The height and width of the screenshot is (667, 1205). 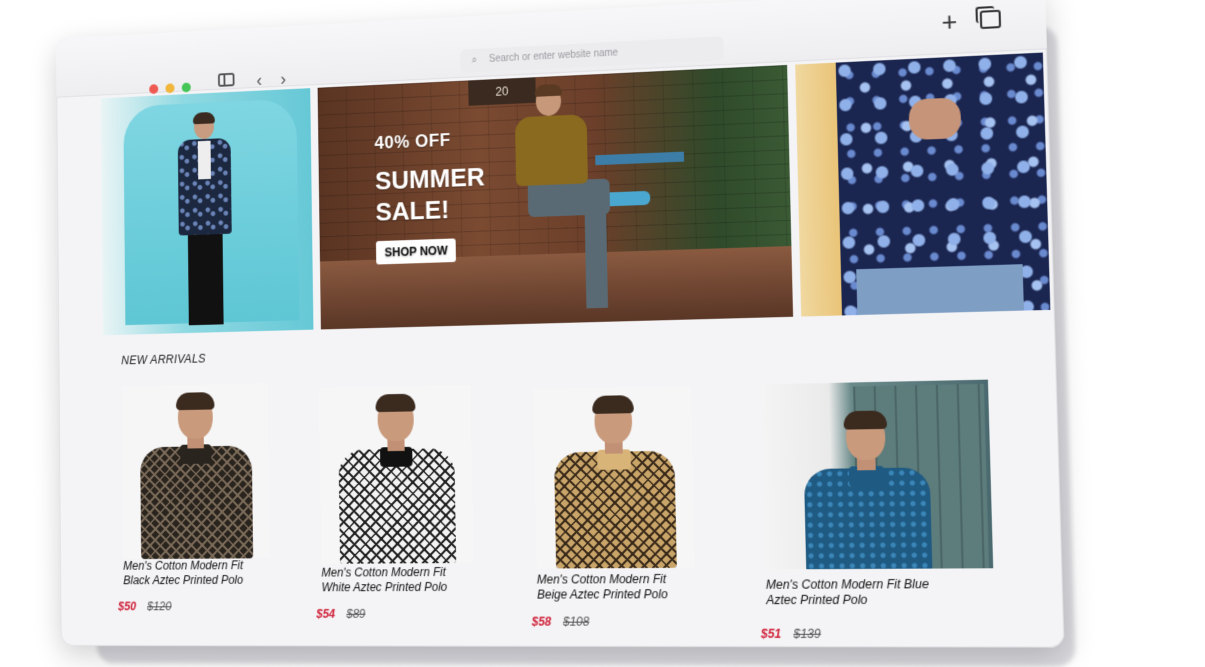 I want to click on product-old-price: $120, so click(x=159, y=607).